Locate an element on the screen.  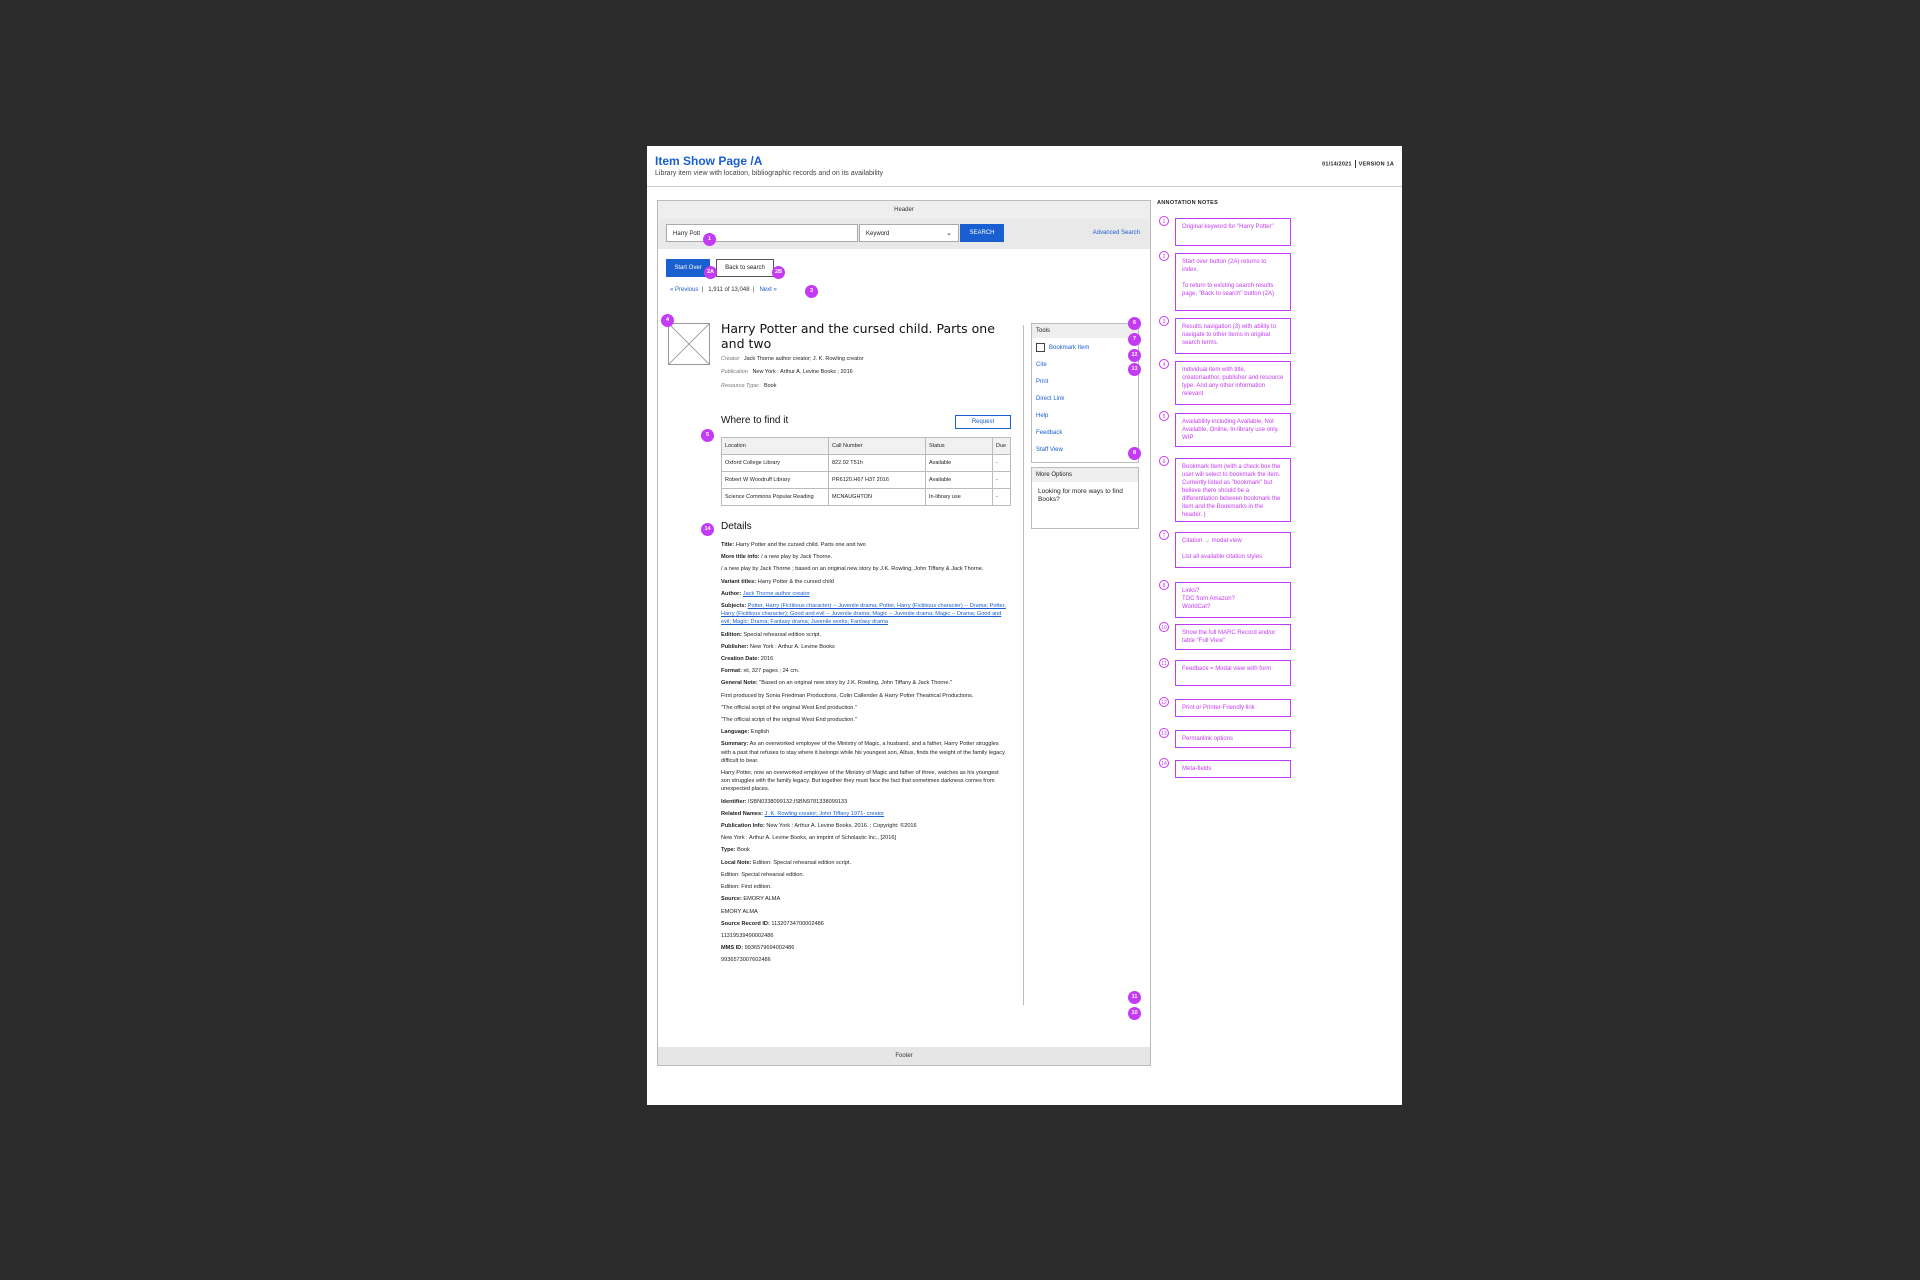
creator-label: Creator is located at coordinates (730, 359).